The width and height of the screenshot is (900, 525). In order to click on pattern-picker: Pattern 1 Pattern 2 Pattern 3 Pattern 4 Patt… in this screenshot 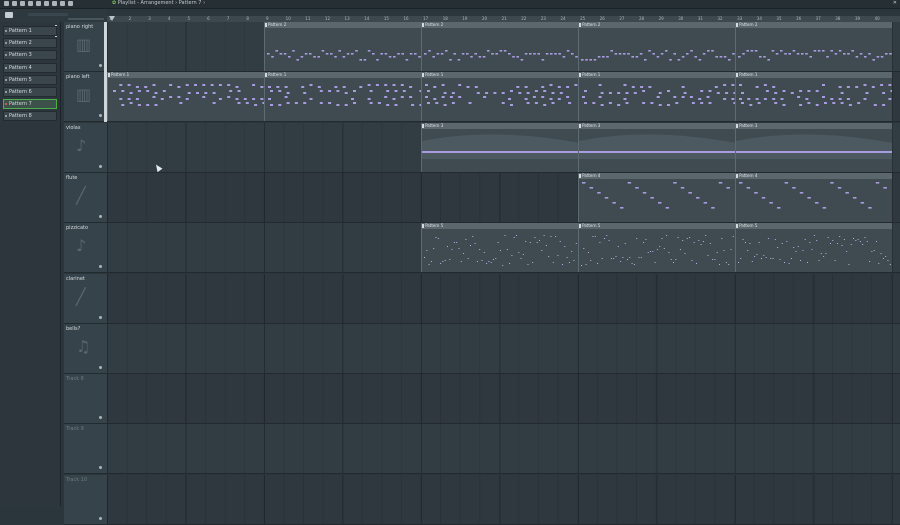, I will do `click(30, 264)`.